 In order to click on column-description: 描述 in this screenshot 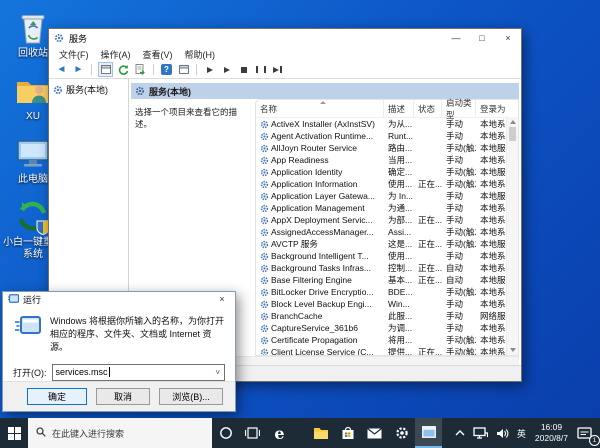, I will do `click(399, 108)`.